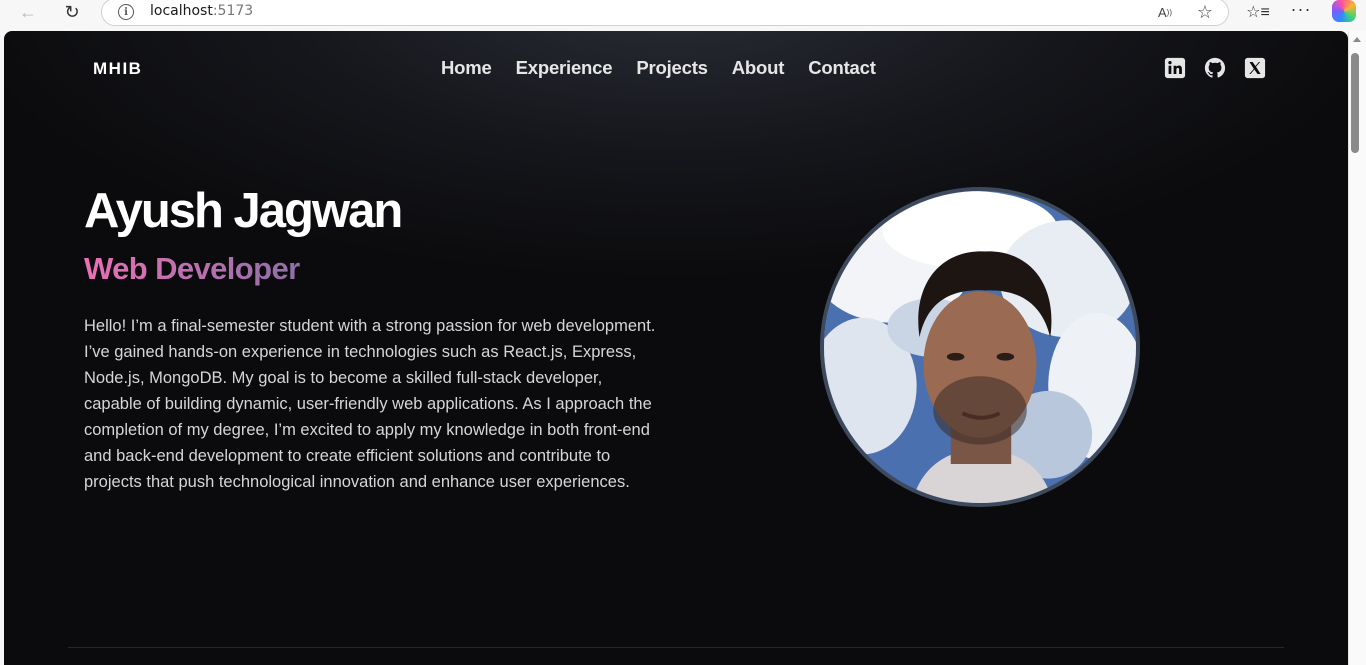 This screenshot has width=1366, height=665. I want to click on url-port: :5173, so click(233, 11).